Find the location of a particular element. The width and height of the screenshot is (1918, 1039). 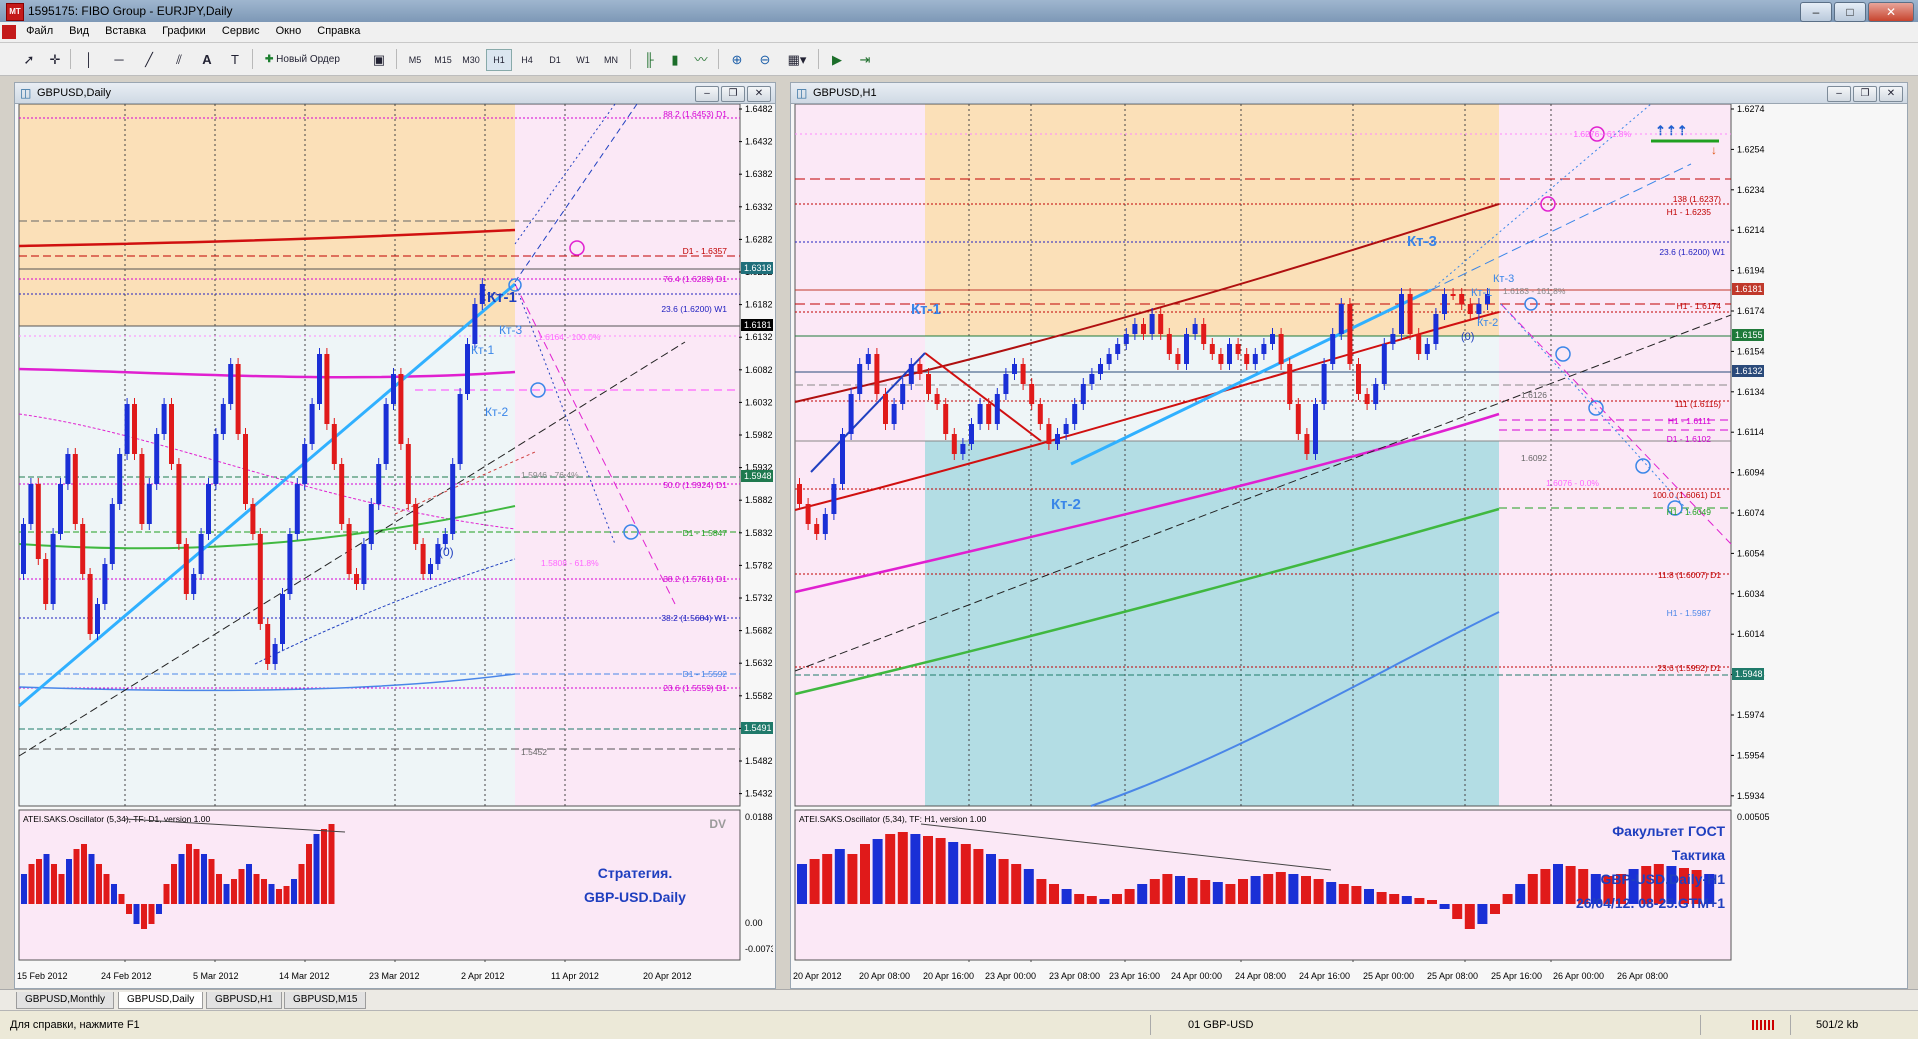

text-tool-button: A is located at coordinates (207, 60).